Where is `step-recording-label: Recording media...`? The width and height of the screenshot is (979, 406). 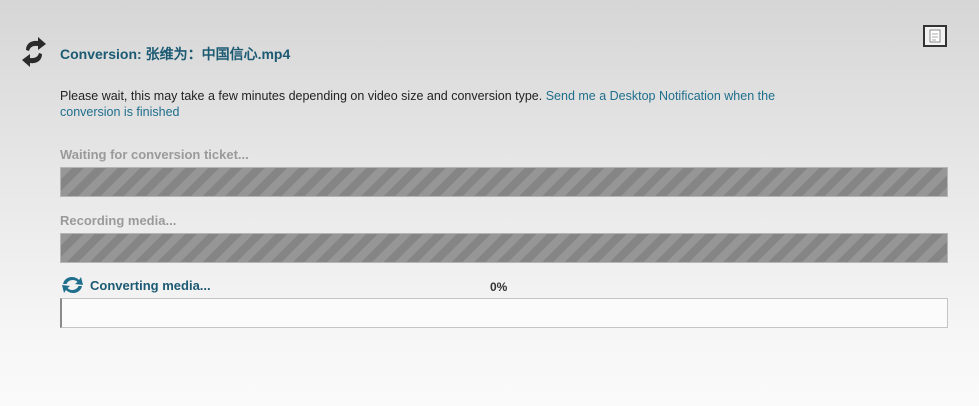 step-recording-label: Recording media... is located at coordinates (118, 220).